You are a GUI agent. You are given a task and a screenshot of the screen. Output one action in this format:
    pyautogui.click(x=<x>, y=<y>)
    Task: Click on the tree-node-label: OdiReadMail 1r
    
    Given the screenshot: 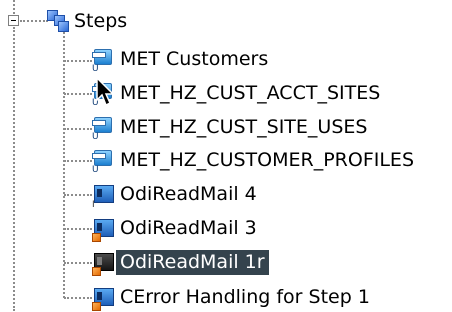 What is the action you would take?
    pyautogui.click(x=192, y=262)
    